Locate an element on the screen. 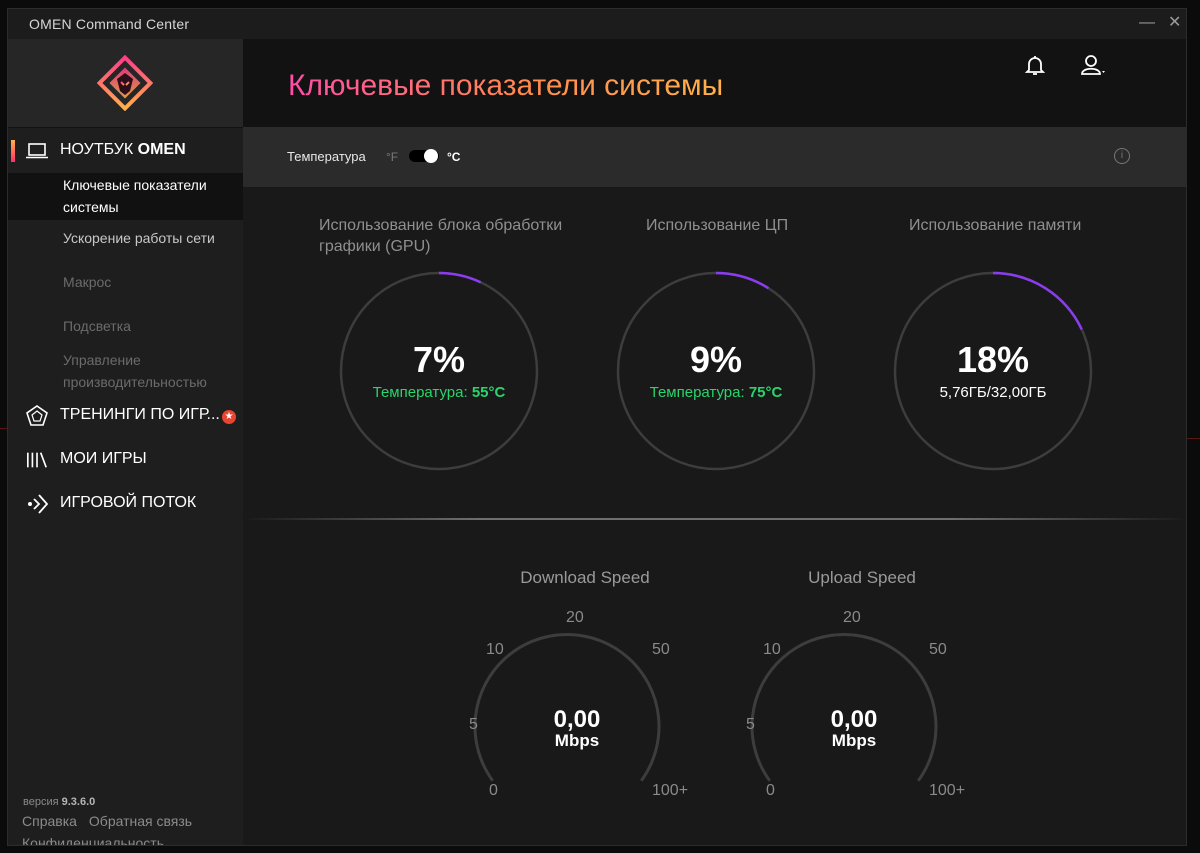  temperature-bar: Температура °F °C i is located at coordinates (714, 157).